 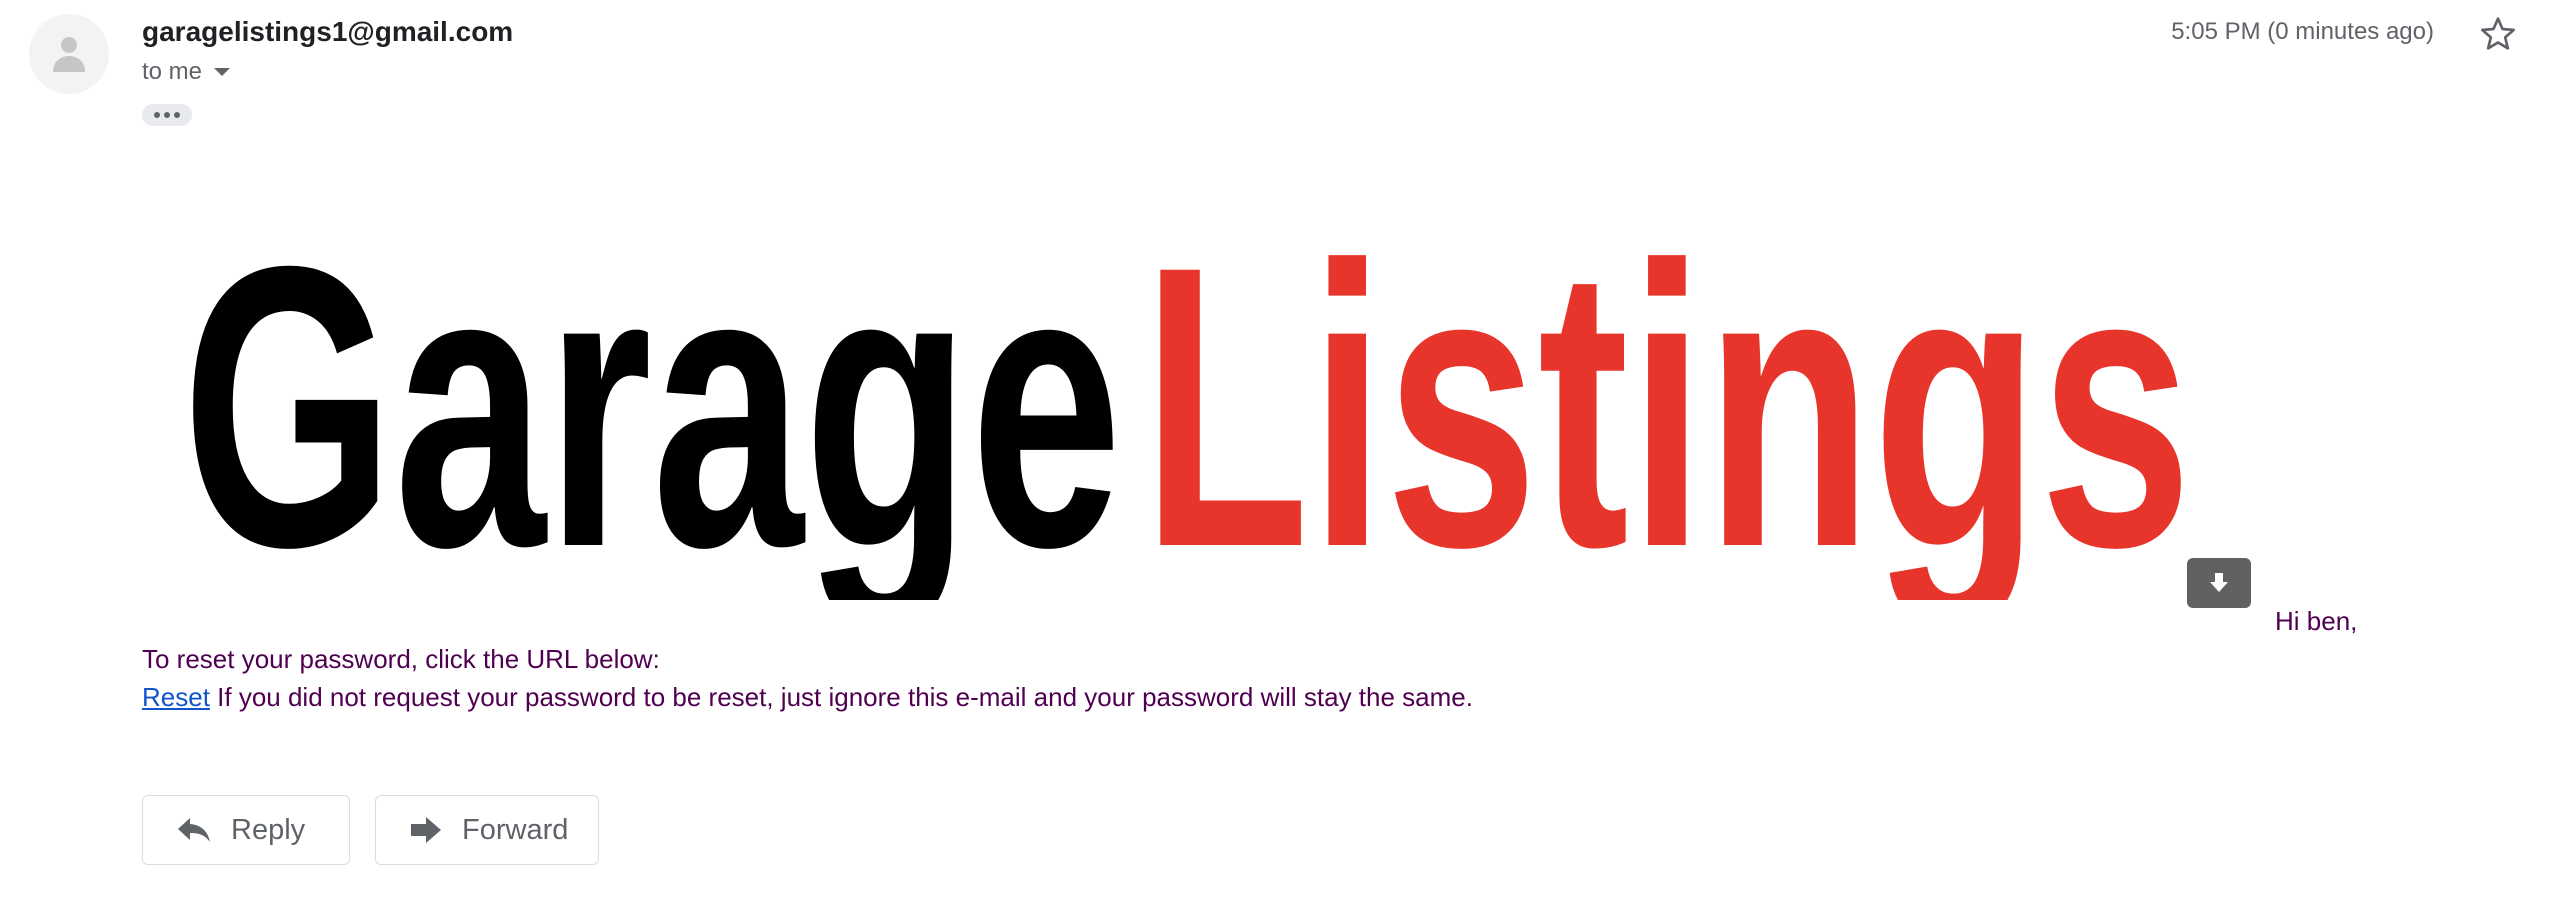 What do you see at coordinates (172, 71) in the screenshot?
I see `recipient-label: to me` at bounding box center [172, 71].